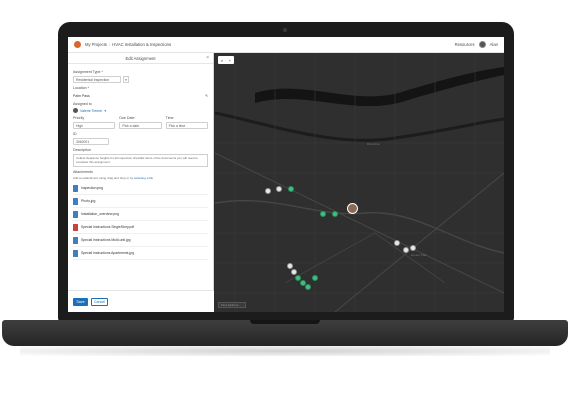 Image resolution: width=570 pixels, height=419 pixels. I want to click on panel-footer: Save Cancel, so click(141, 301).